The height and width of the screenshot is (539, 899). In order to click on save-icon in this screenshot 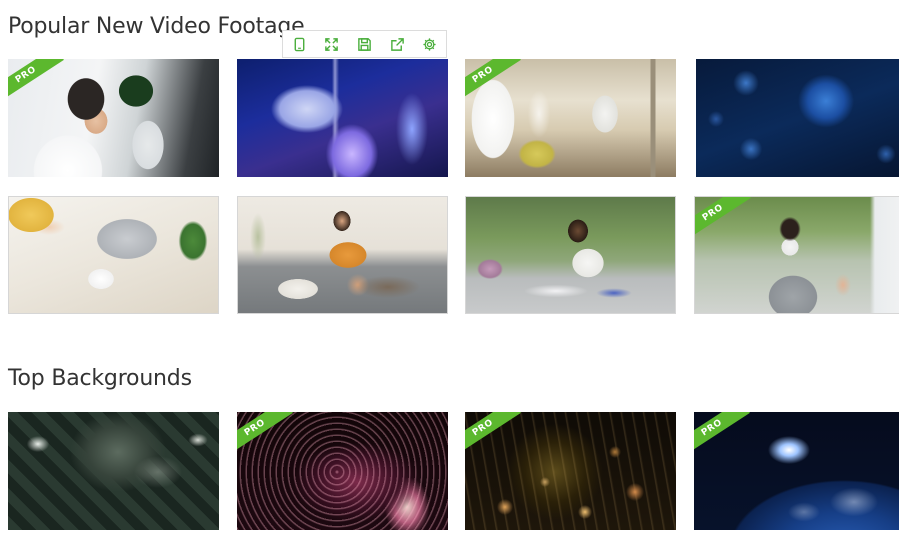, I will do `click(364, 44)`.